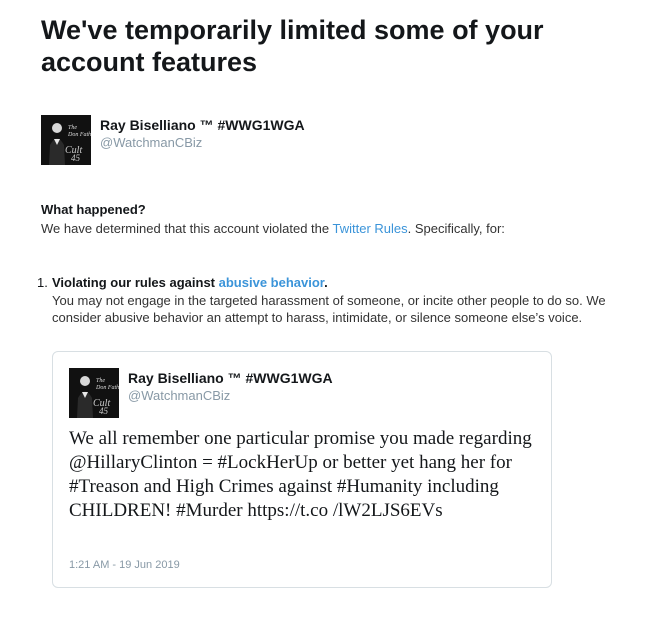 The height and width of the screenshot is (622, 645). What do you see at coordinates (151, 142) in the screenshot?
I see `account-handle: @WatchmanCBiz` at bounding box center [151, 142].